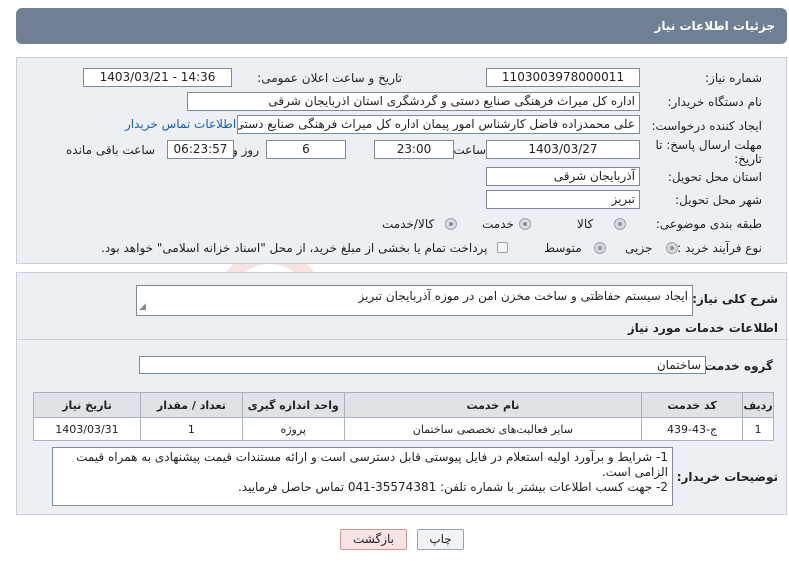 The image size is (789, 566). I want to click on deadline-time-label: ساعت, so click(469, 150).